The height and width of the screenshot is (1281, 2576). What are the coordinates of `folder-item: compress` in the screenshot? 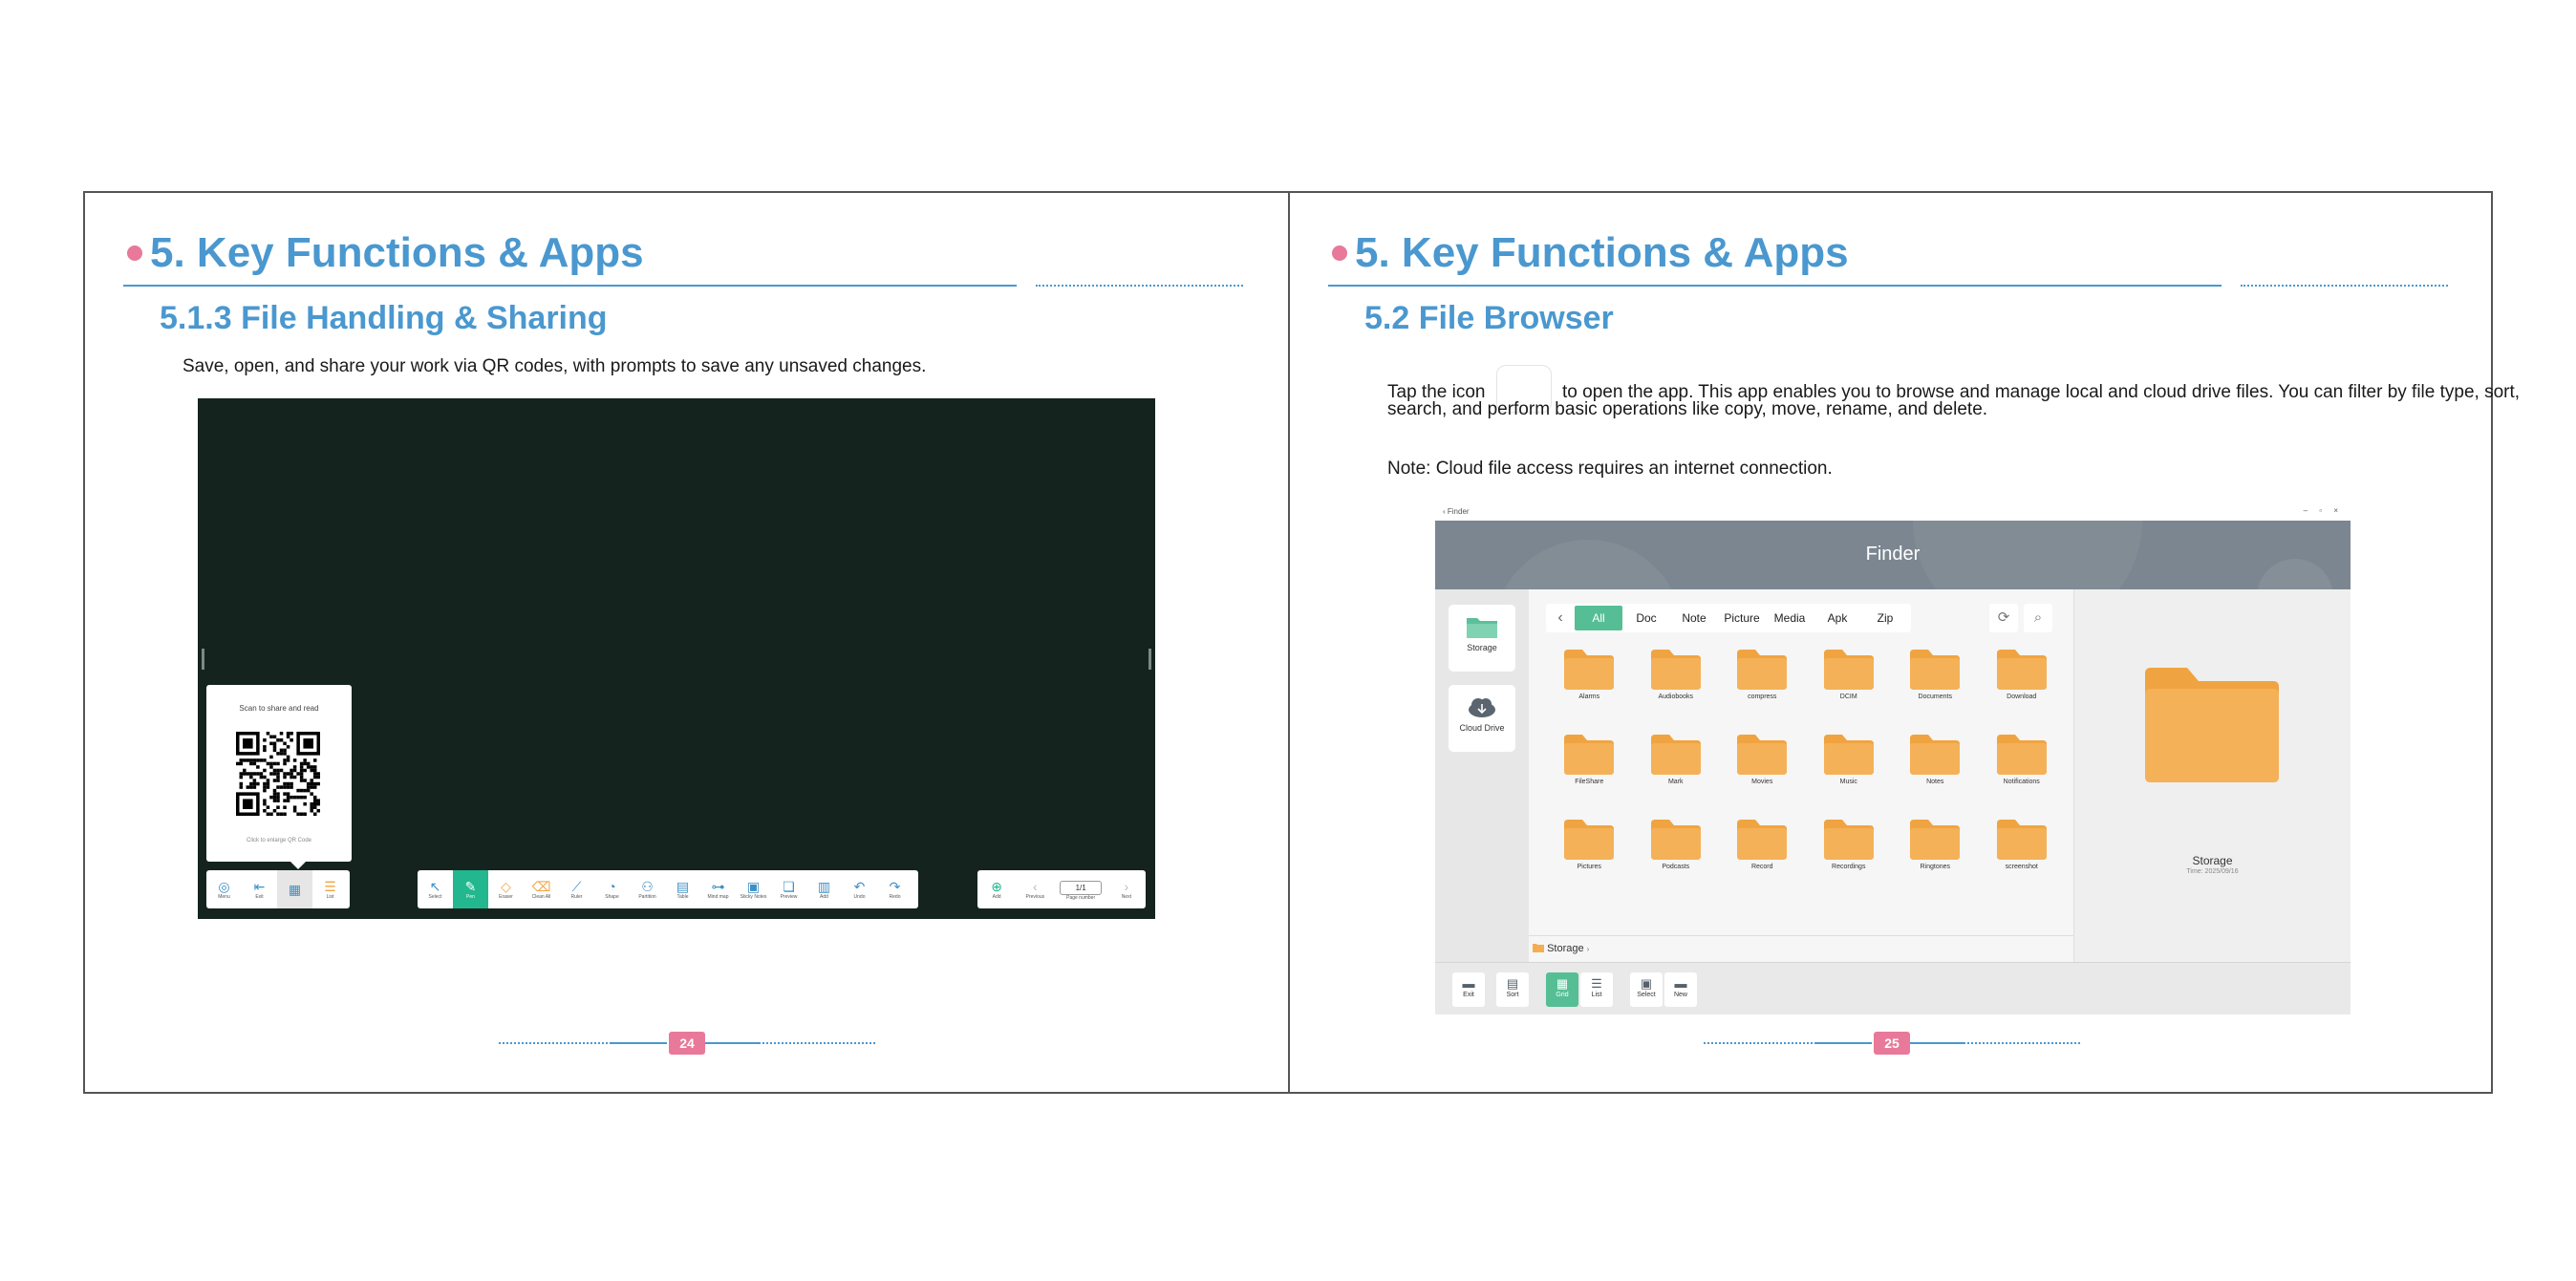 It's located at (1762, 675).